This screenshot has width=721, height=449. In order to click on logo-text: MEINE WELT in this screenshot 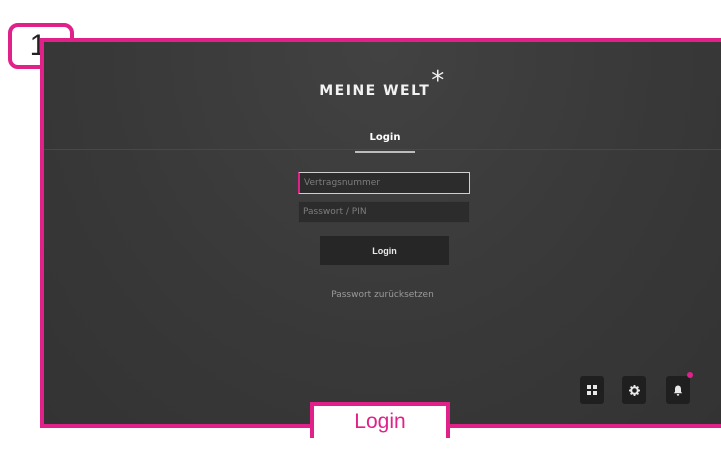, I will do `click(375, 91)`.